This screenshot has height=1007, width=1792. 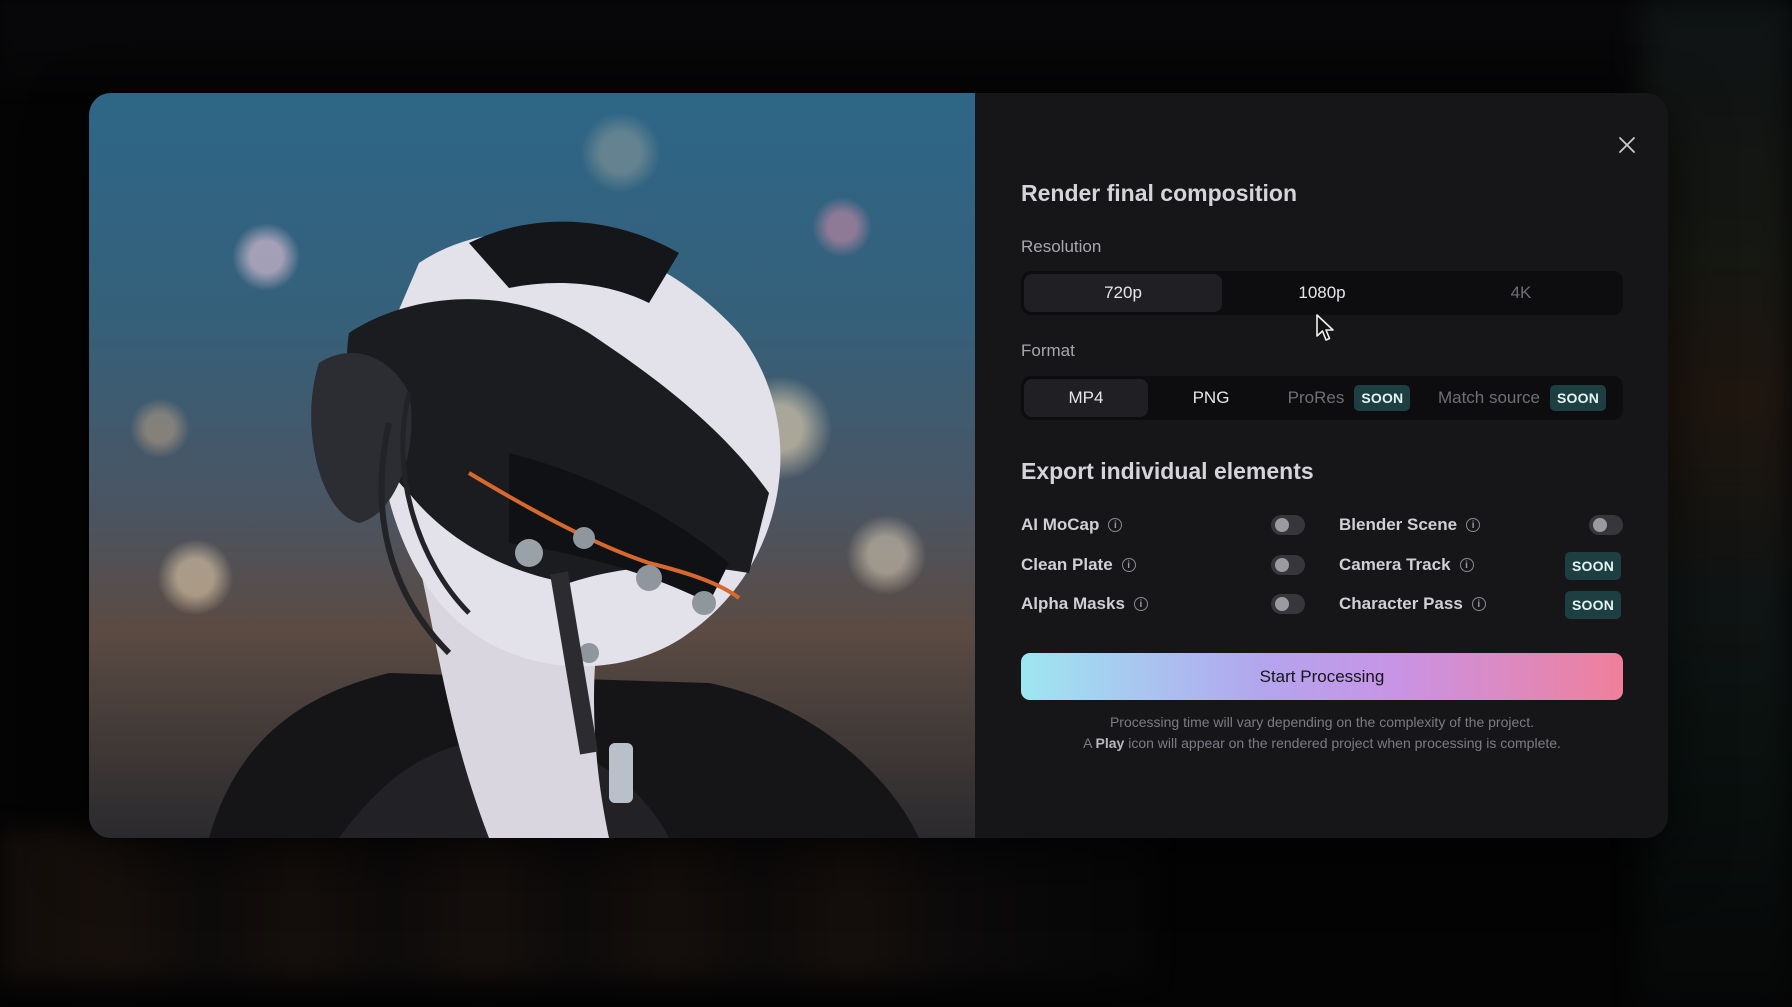 I want to click on format-option-prores: ProRes SOON, so click(x=1349, y=398).